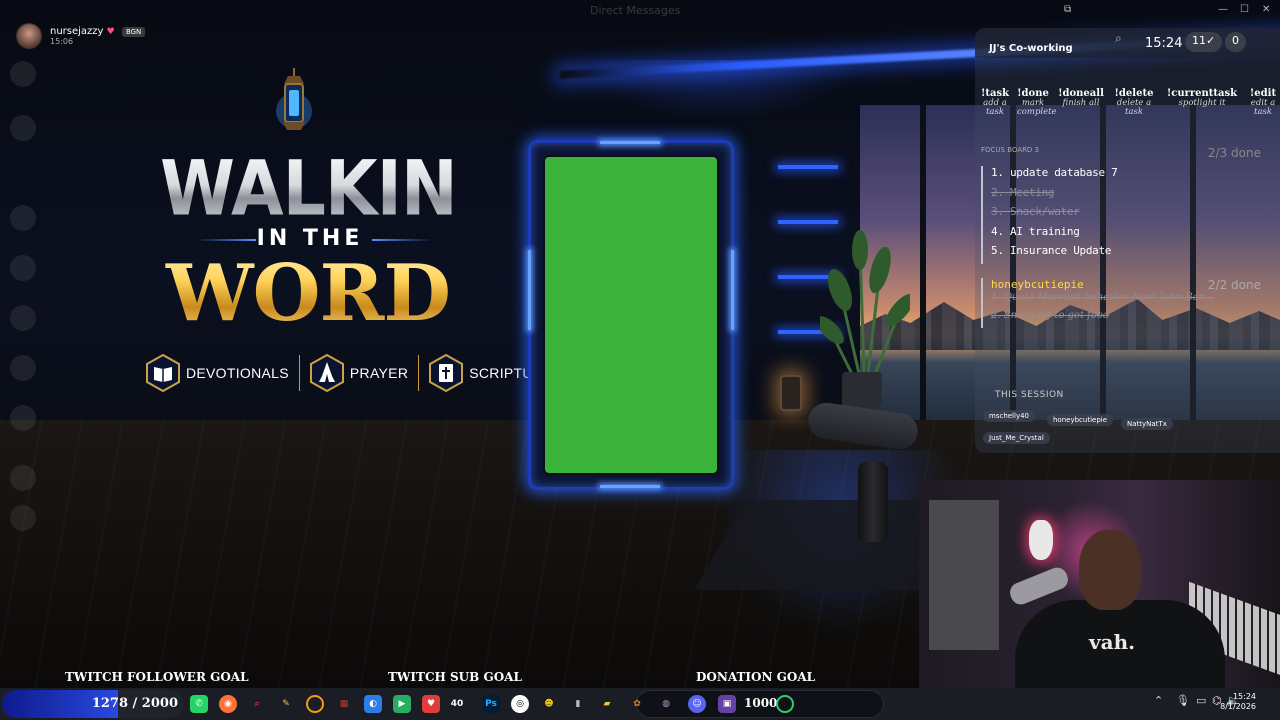 Image resolution: width=1280 pixels, height=720 pixels. Describe the element at coordinates (1029, 395) in the screenshot. I see `session-label: THIS SESSION` at that location.